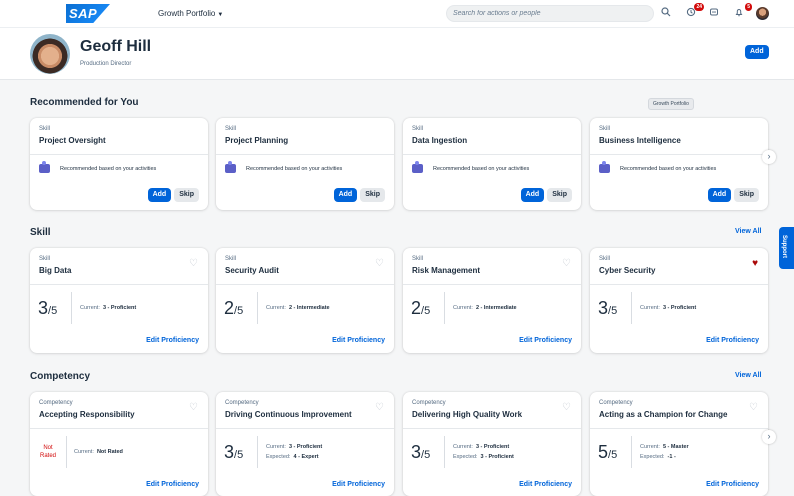  Describe the element at coordinates (757, 52) in the screenshot. I see `profile-add-button: Add` at that location.